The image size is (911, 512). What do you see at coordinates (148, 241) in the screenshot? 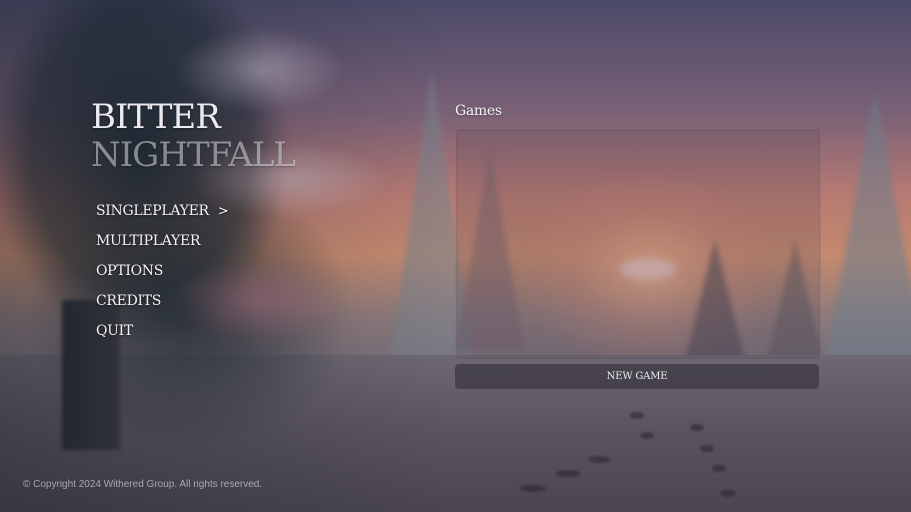
I see `menu-item-label: MULTIPLAYER` at bounding box center [148, 241].